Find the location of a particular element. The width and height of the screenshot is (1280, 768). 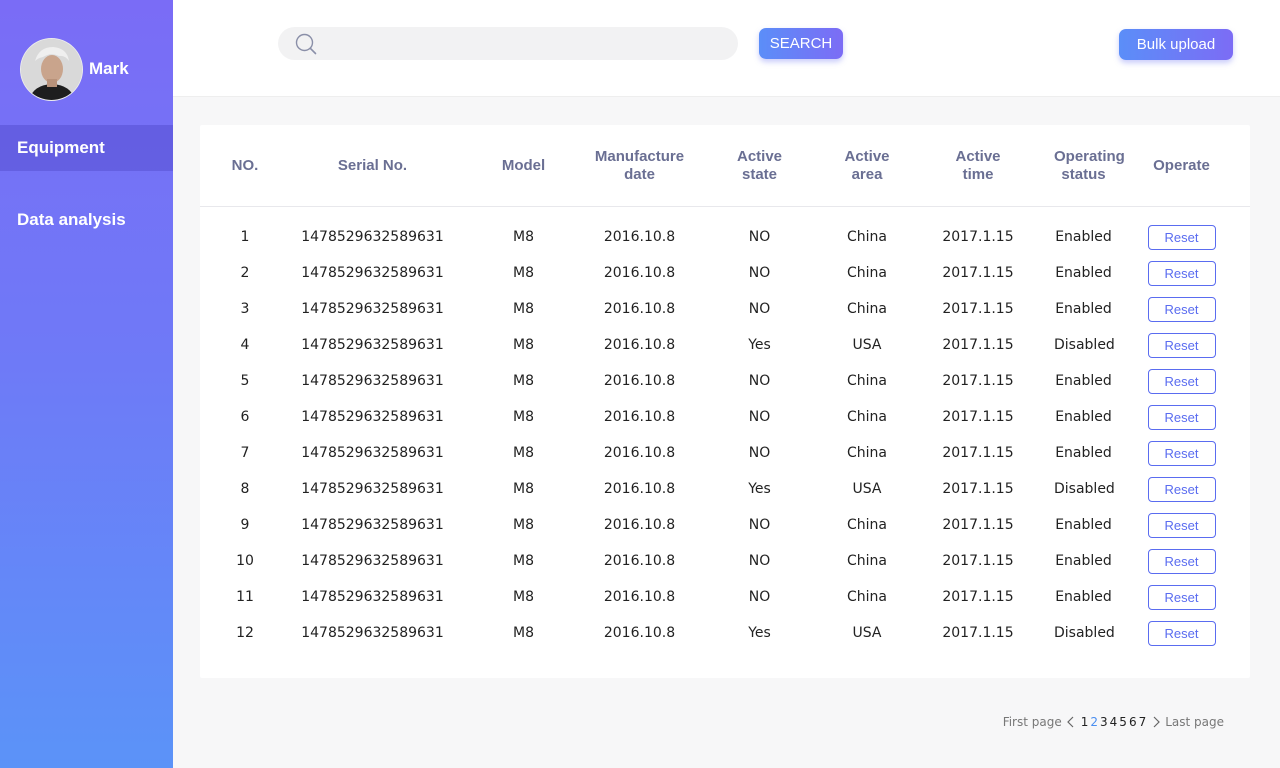

last-page-link: Last page is located at coordinates (1194, 722).